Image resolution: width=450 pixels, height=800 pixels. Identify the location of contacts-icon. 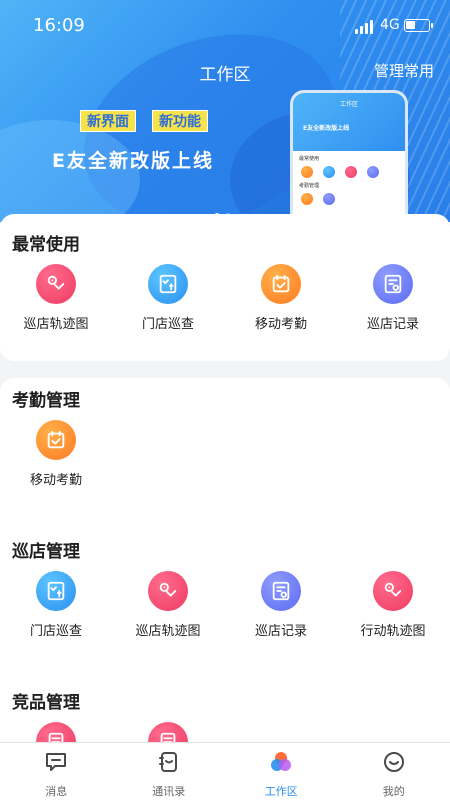
(169, 764).